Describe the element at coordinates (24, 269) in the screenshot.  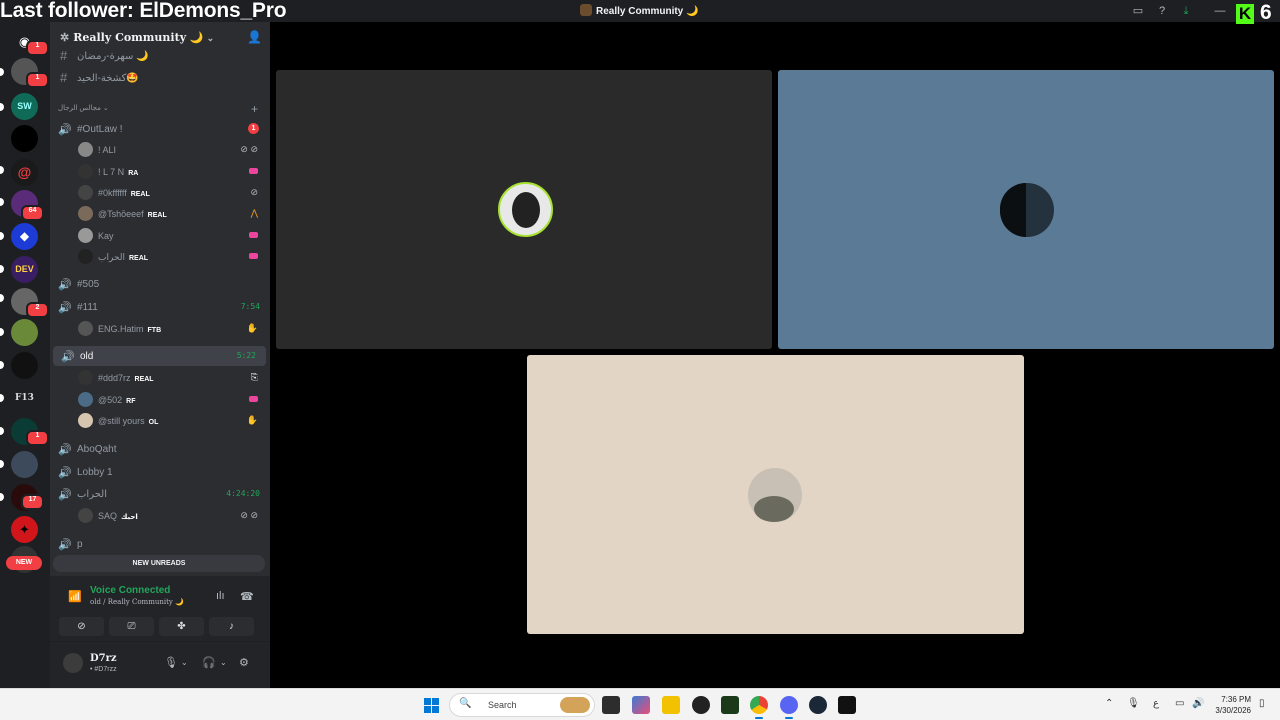
I see `server-icon: DEV` at that location.